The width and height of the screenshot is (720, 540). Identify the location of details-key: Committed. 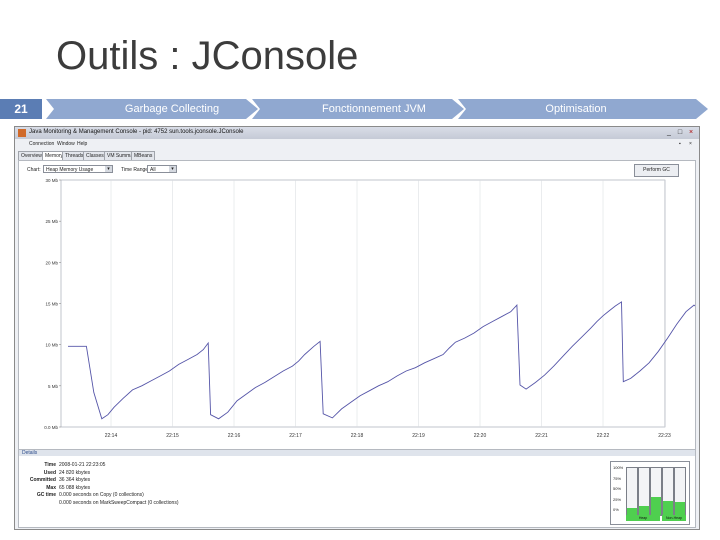
(42, 480).